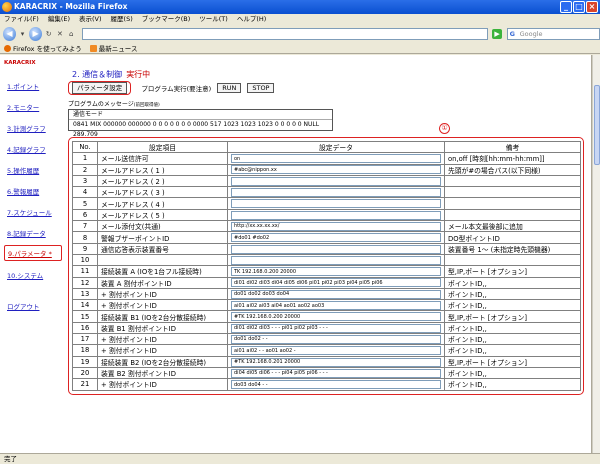 Image resolution: width=600 pixels, height=464 pixels. What do you see at coordinates (59, 34) in the screenshot?
I see `stop-icon: ✕` at bounding box center [59, 34].